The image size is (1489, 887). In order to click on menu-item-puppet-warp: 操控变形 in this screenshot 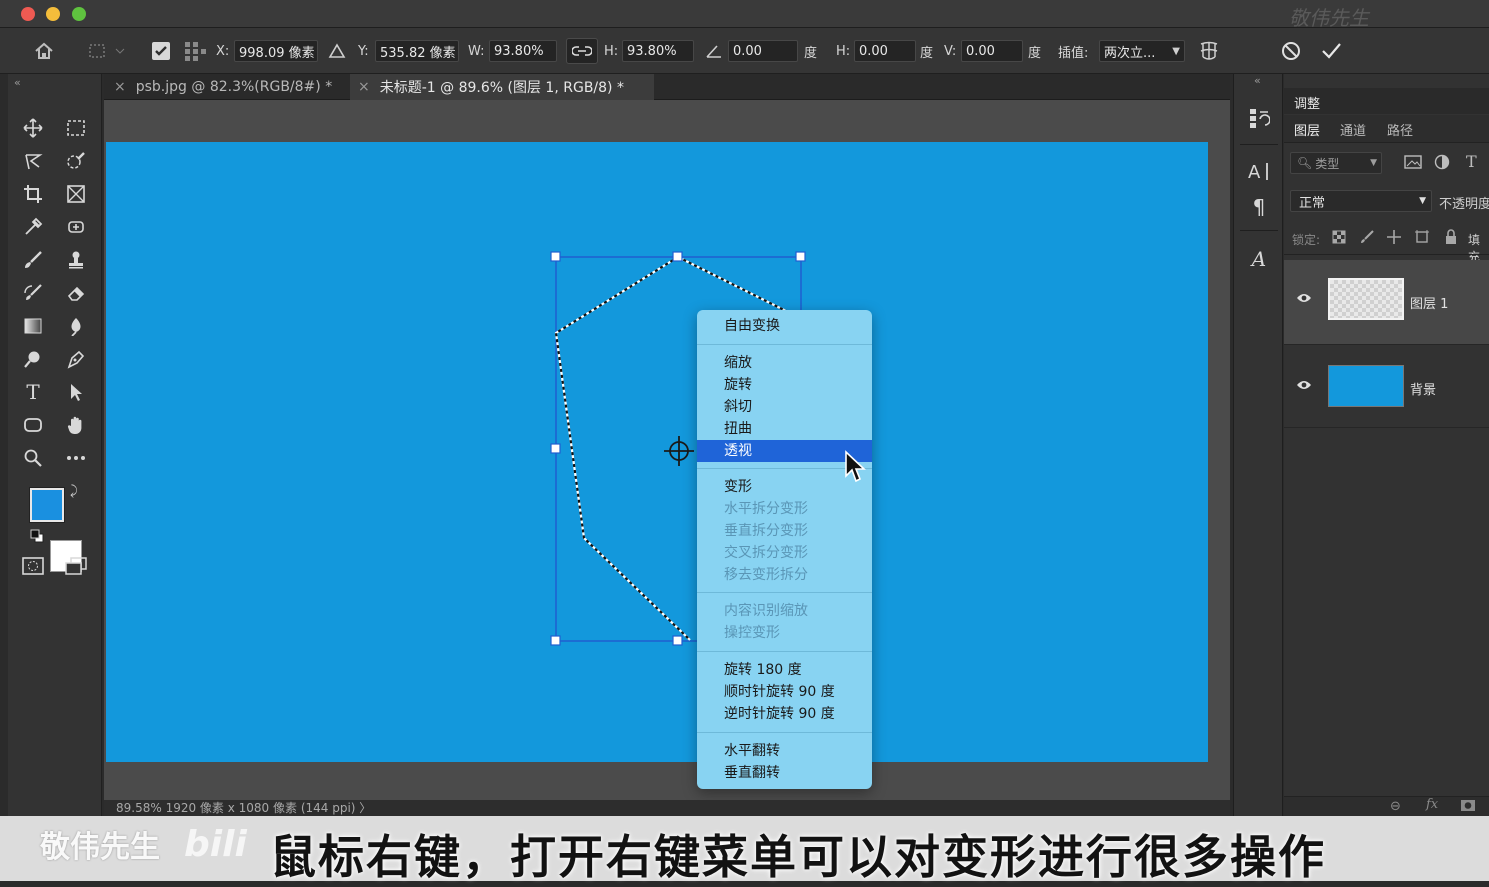, I will do `click(752, 633)`.